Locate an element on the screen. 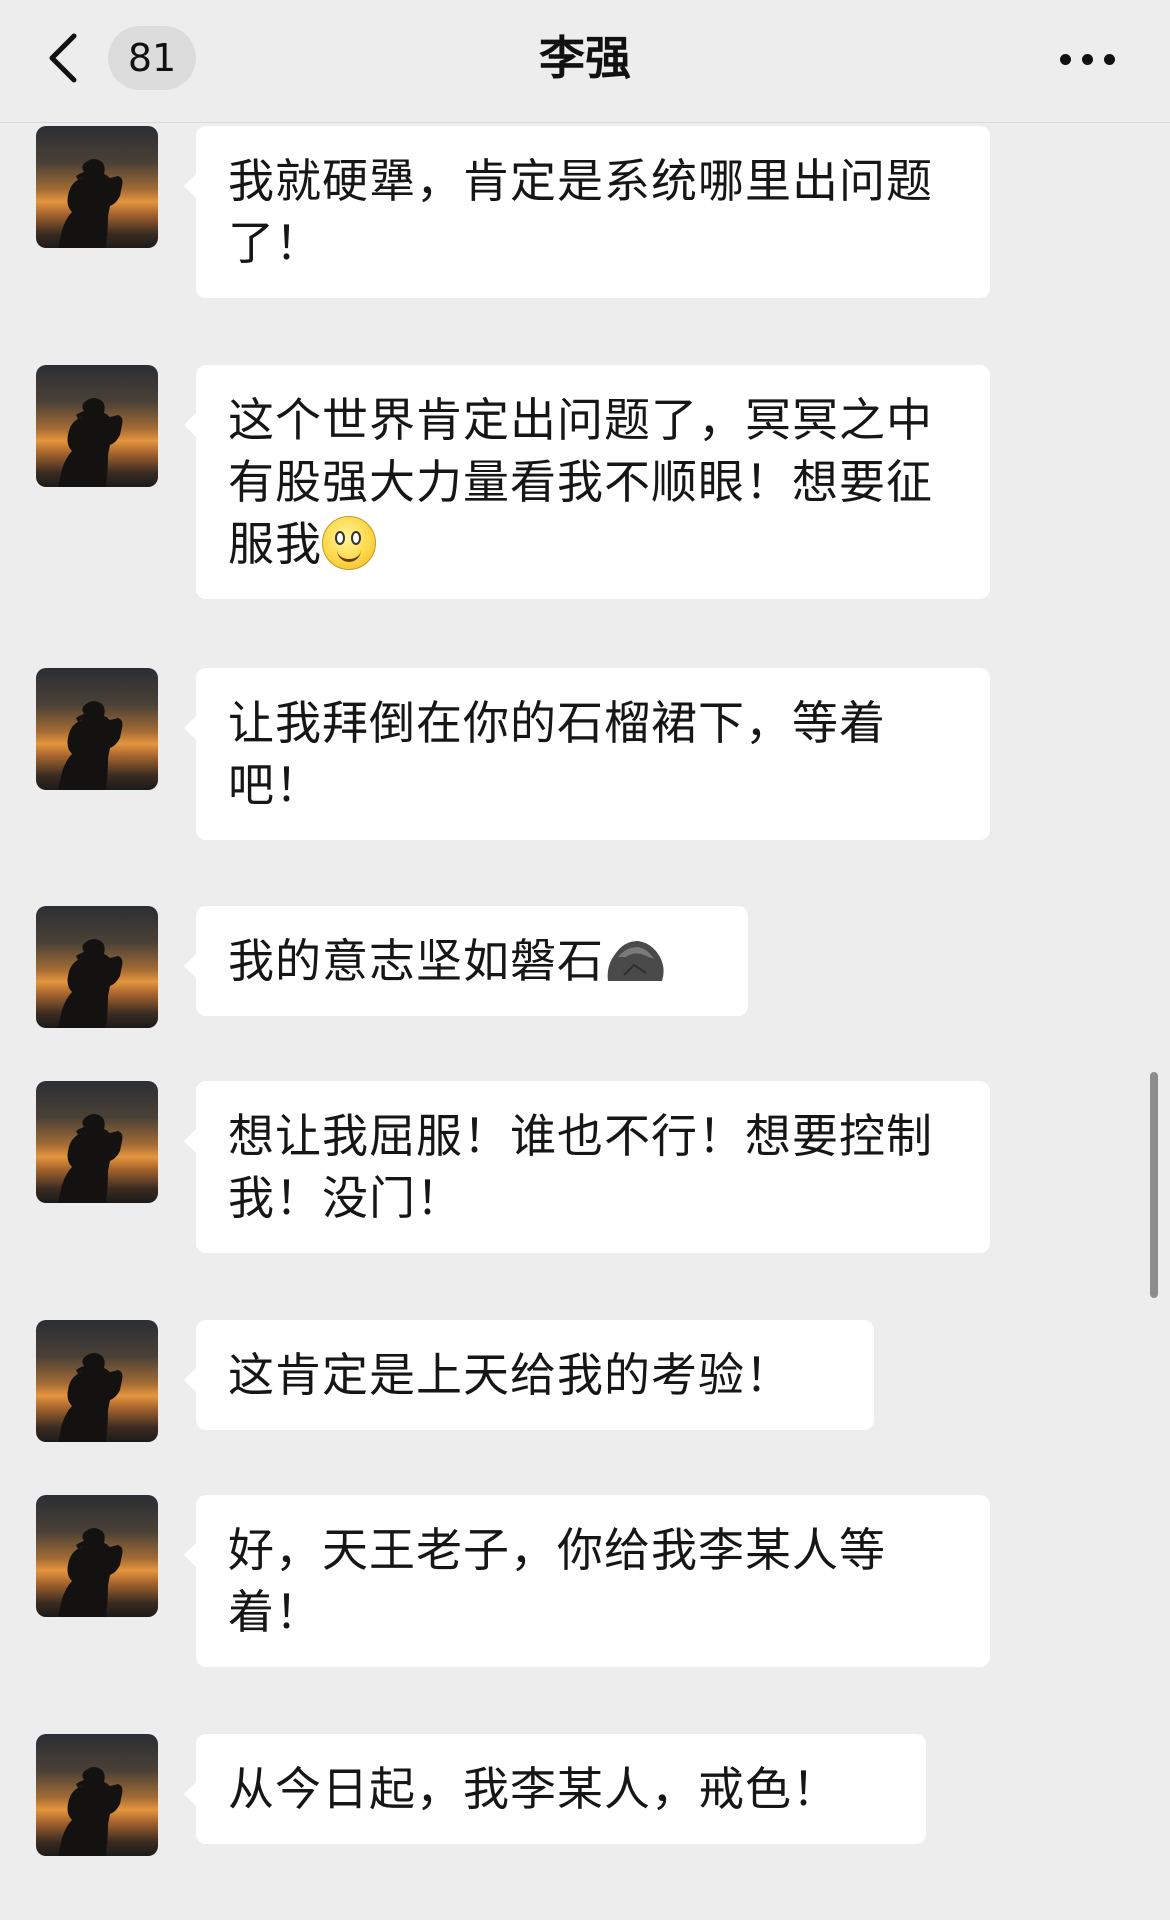  message-bubble: 我的意志坚如磐石 is located at coordinates (466, 961).